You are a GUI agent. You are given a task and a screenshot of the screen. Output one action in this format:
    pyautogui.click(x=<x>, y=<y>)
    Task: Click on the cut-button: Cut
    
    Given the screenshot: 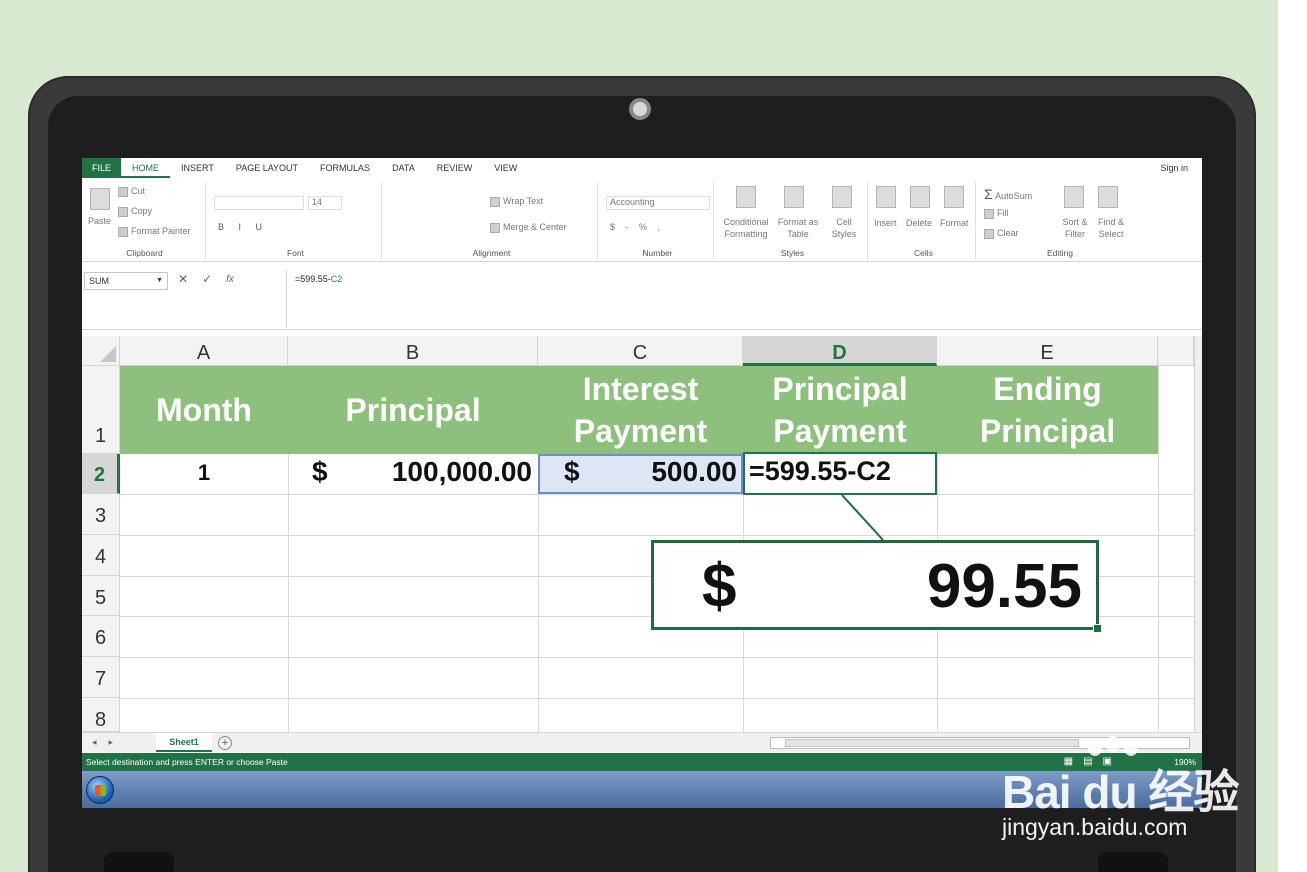 What is the action you would take?
    pyautogui.click(x=131, y=191)
    